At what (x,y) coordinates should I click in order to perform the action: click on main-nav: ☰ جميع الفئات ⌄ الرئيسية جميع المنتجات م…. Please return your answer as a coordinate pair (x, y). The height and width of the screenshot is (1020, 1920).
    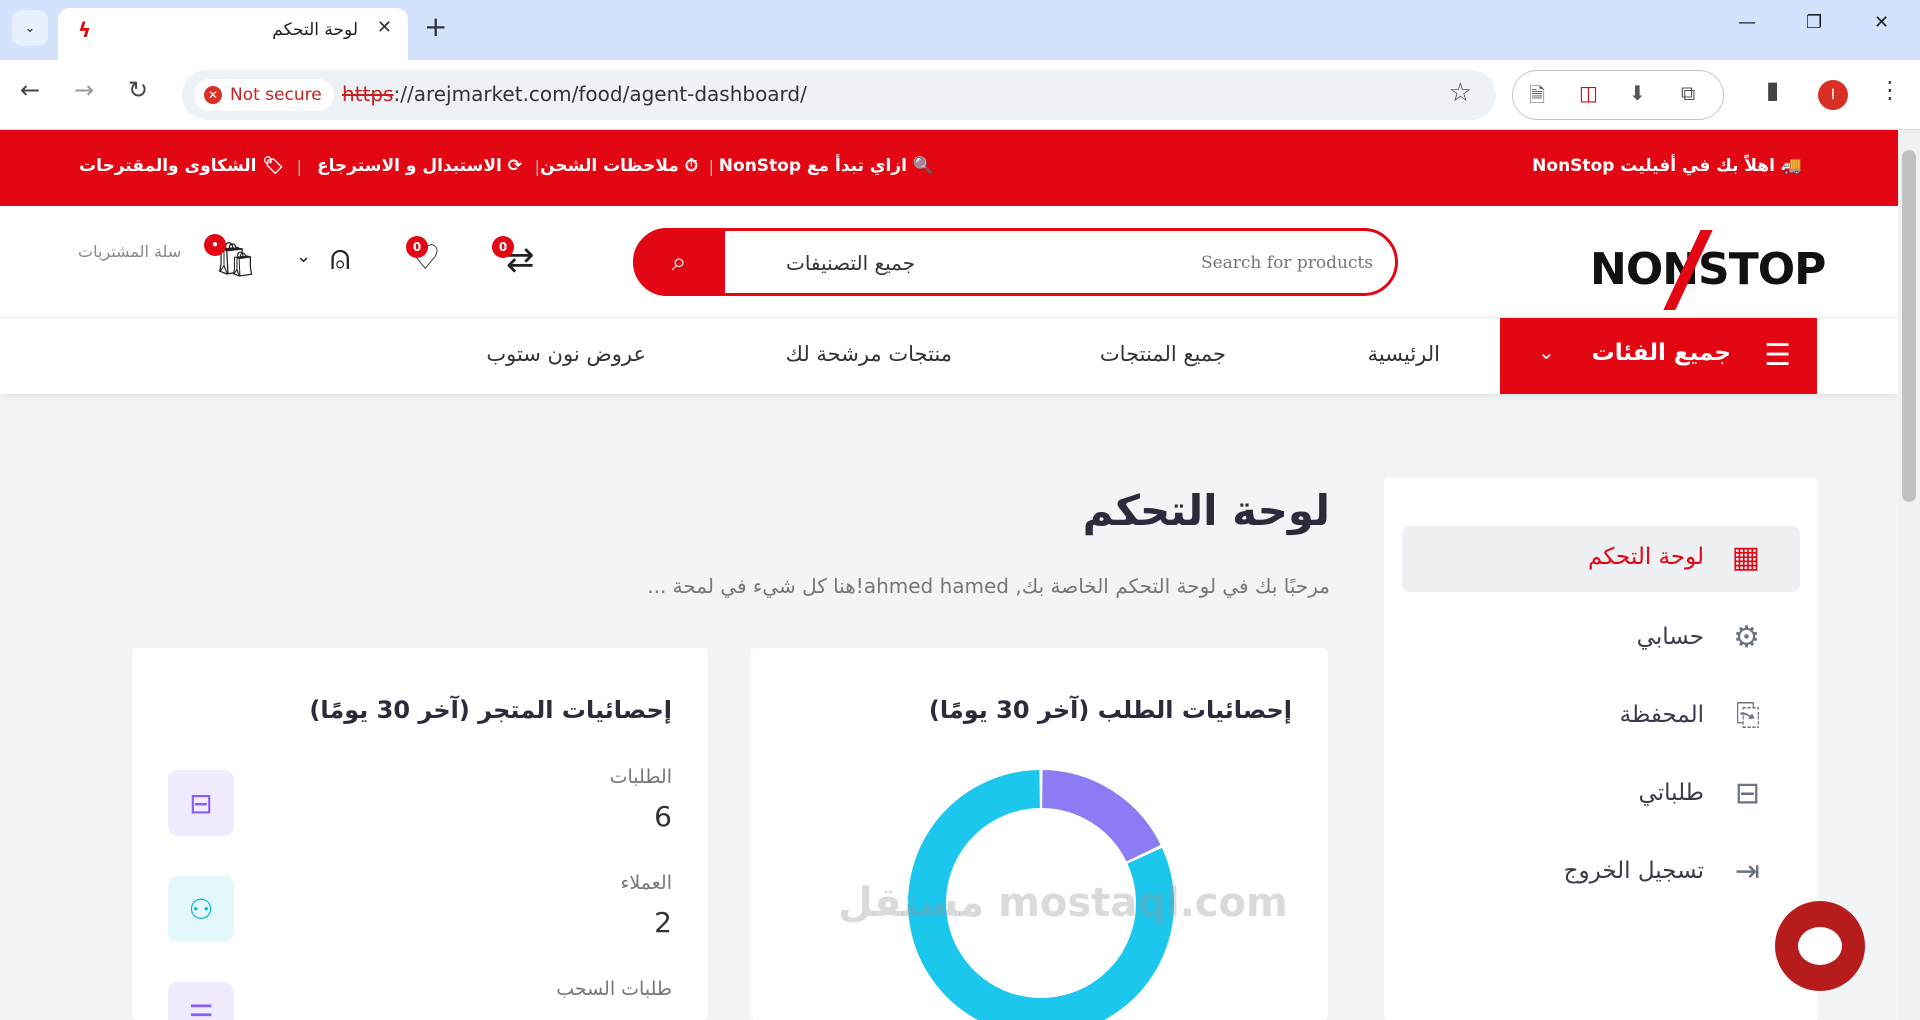
    Looking at the image, I should click on (949, 356).